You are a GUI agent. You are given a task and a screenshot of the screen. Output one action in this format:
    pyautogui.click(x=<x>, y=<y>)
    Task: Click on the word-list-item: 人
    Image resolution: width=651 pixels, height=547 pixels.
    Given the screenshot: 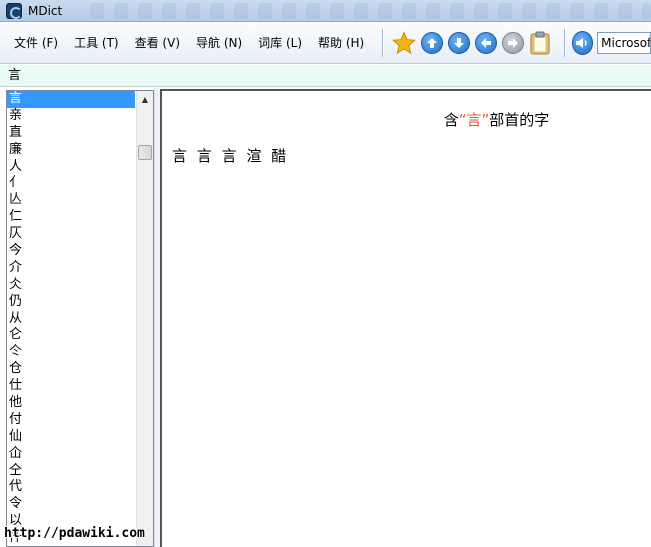 What is the action you would take?
    pyautogui.click(x=71, y=167)
    